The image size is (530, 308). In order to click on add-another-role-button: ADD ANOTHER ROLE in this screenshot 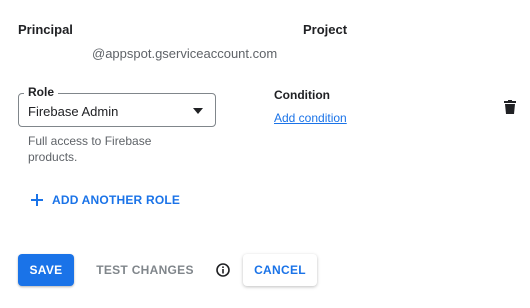, I will do `click(105, 200)`.